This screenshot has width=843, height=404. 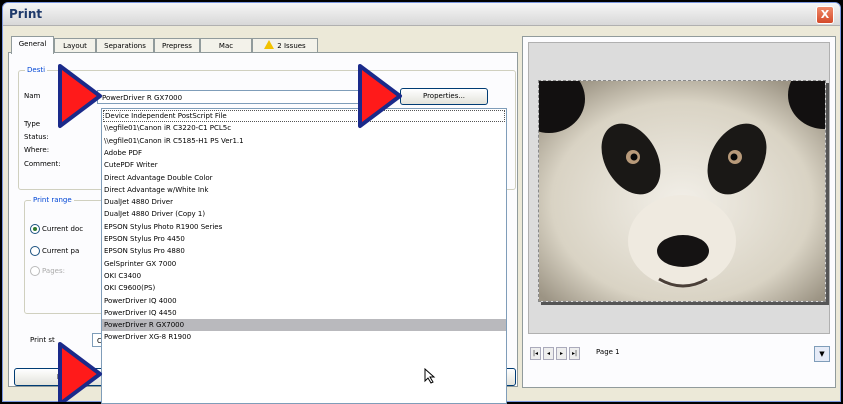 I want to click on printer-list-item: \\egfile01\Canon iR C5185-H1 PS Ver1.1, so click(x=174, y=141).